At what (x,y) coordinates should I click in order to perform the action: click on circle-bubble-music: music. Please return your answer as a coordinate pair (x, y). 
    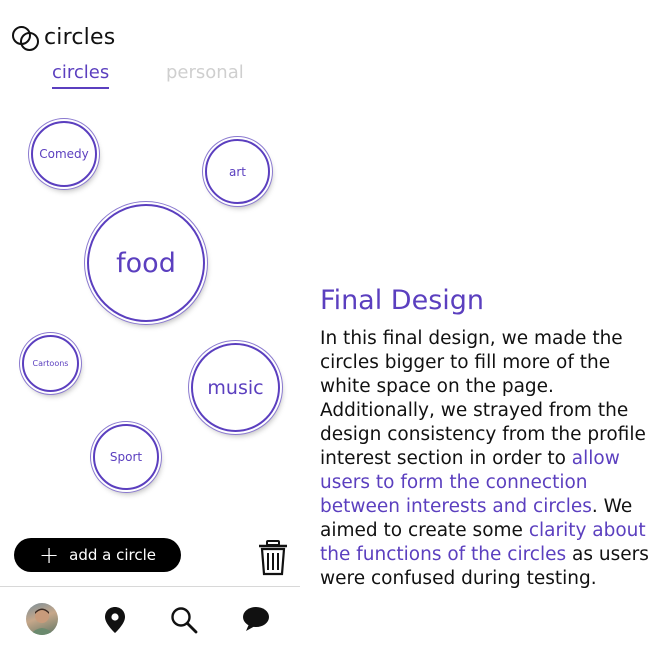
    Looking at the image, I should click on (235, 387).